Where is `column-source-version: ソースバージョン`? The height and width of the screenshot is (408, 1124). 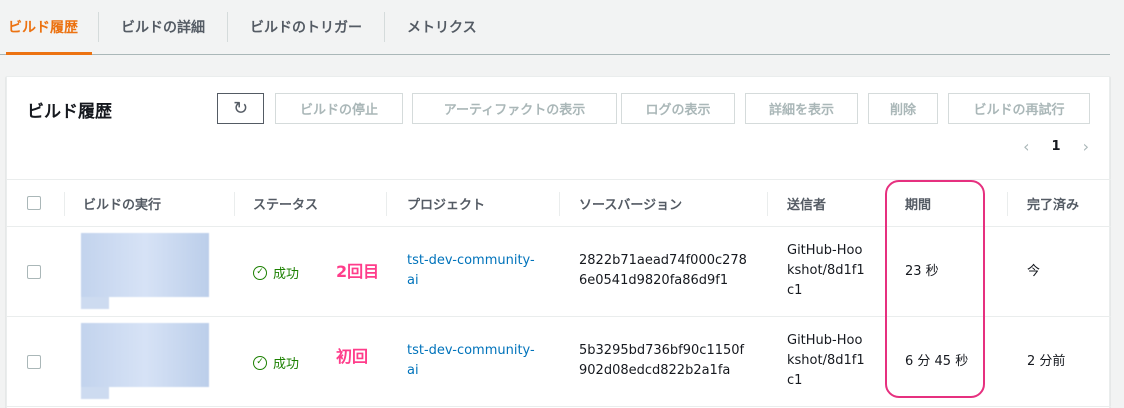 column-source-version: ソースバージョン is located at coordinates (630, 203).